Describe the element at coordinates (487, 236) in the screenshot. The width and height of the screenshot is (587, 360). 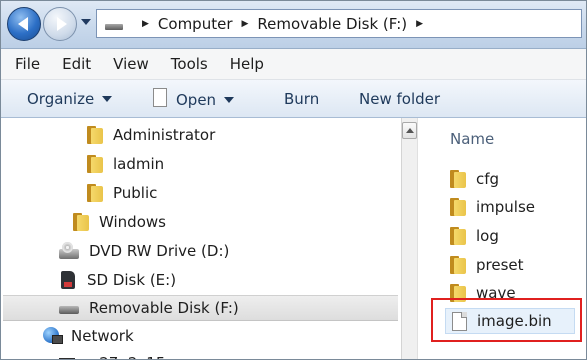
I see `list-item-label: log` at that location.